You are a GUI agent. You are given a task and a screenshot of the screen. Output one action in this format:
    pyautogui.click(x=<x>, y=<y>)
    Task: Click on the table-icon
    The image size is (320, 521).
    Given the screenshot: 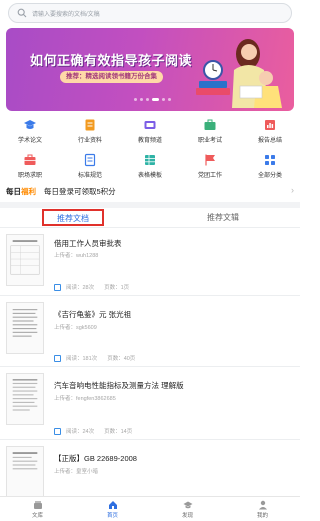 What is the action you would take?
    pyautogui.click(x=150, y=160)
    